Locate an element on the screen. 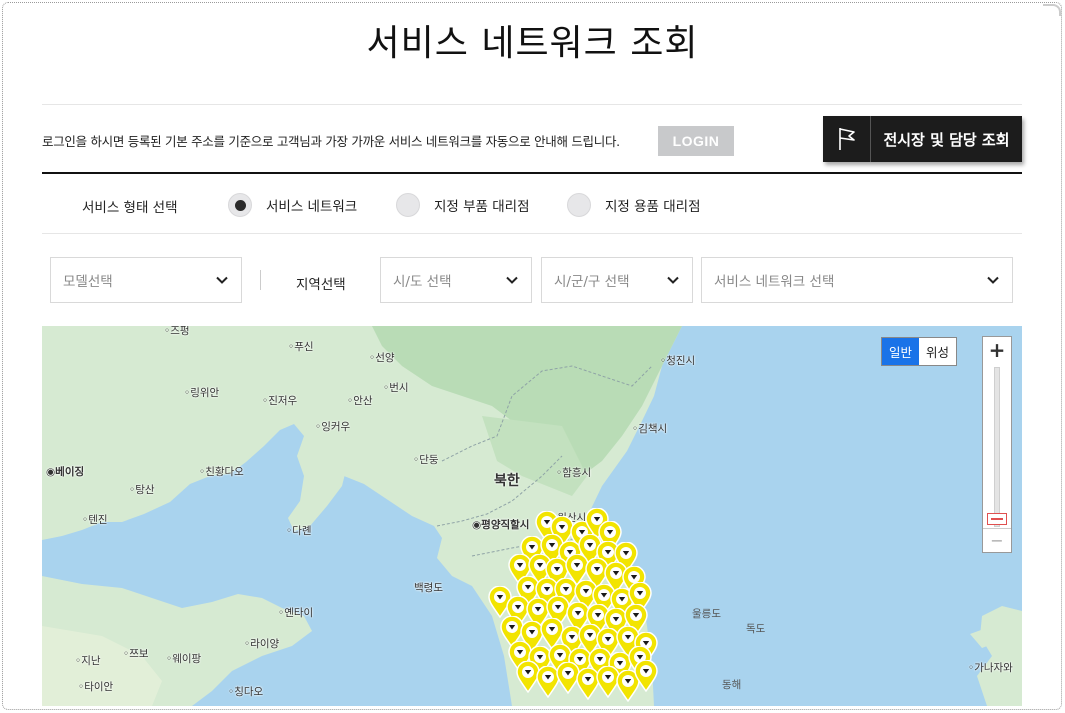  sido-select: 시/도 선택 is located at coordinates (456, 280).